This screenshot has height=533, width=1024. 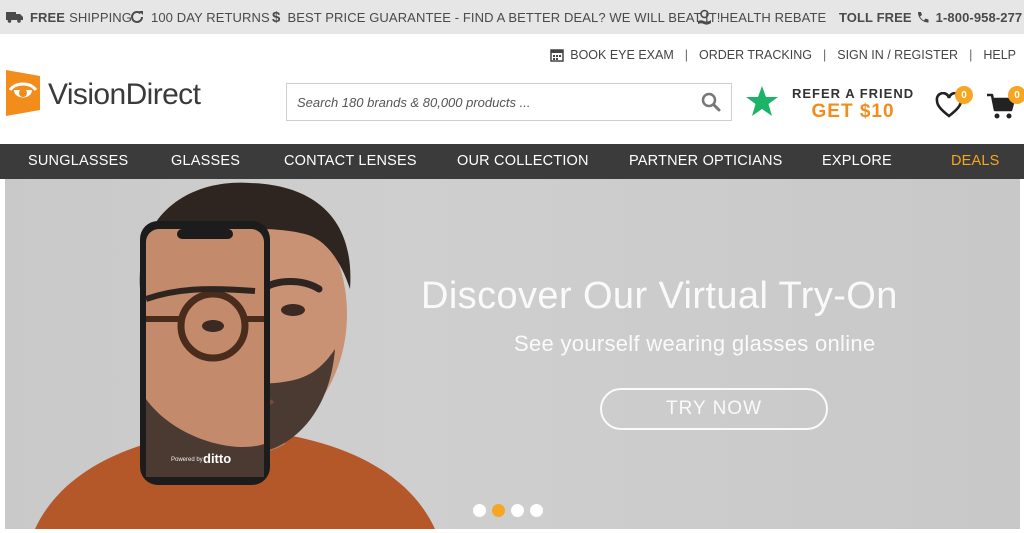 What do you see at coordinates (975, 161) in the screenshot?
I see `nav-deals: DEALS` at bounding box center [975, 161].